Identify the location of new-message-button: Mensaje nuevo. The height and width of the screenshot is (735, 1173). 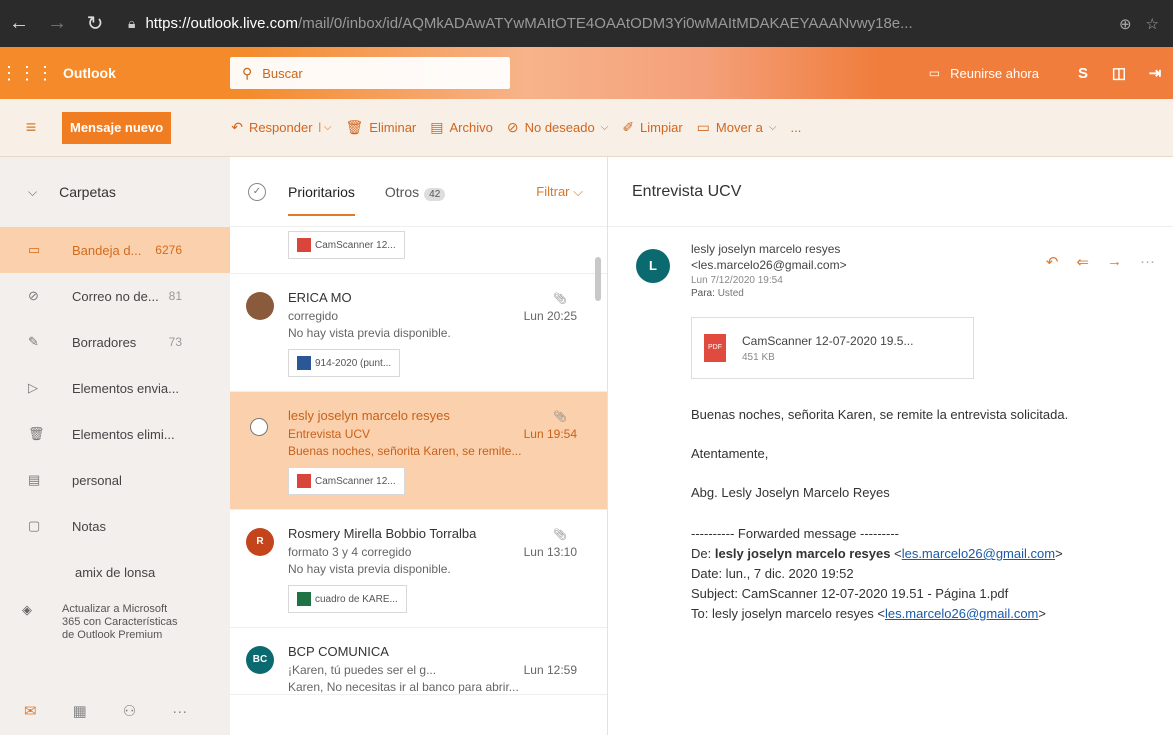
(117, 127).